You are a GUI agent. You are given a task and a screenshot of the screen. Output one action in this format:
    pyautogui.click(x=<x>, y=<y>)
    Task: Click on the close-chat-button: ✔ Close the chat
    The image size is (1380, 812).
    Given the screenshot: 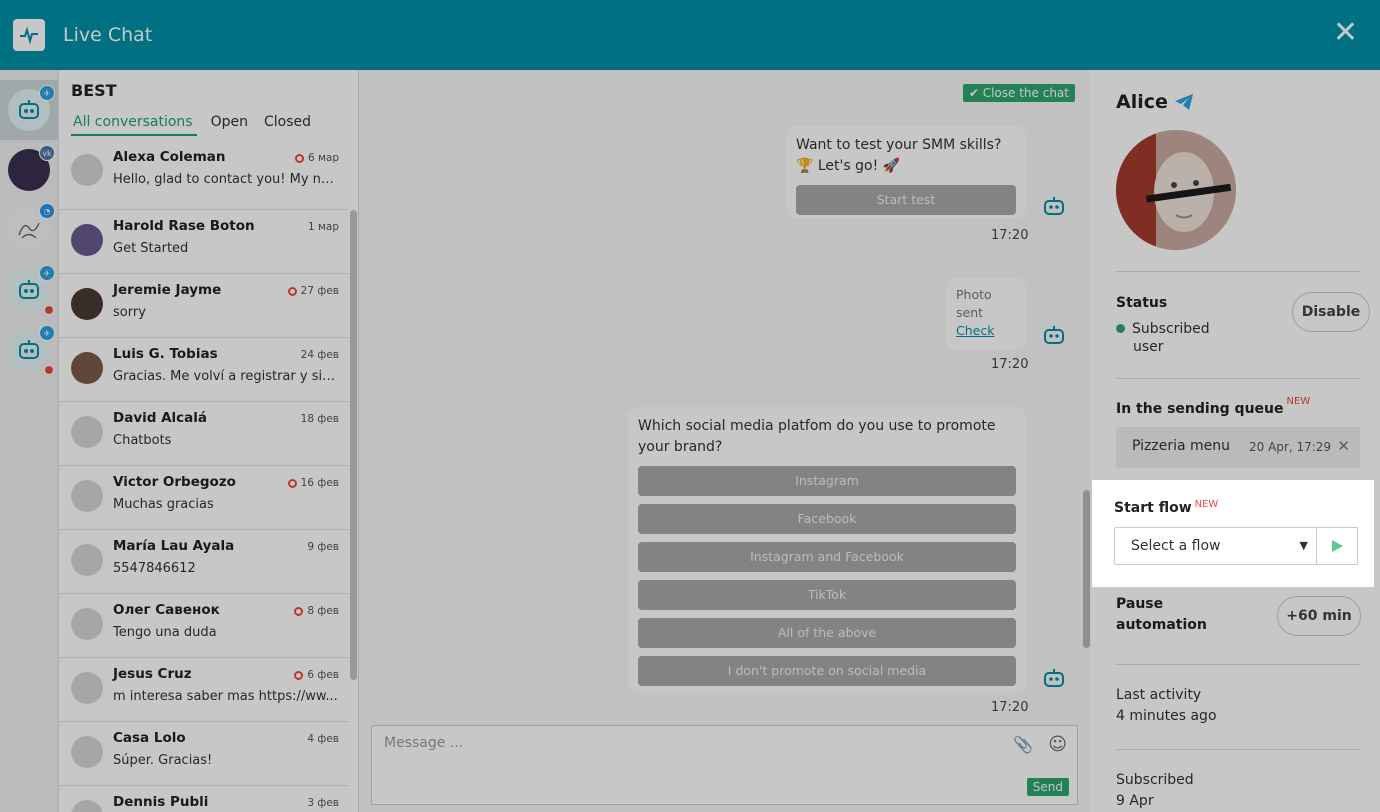 What is the action you would take?
    pyautogui.click(x=1018, y=93)
    